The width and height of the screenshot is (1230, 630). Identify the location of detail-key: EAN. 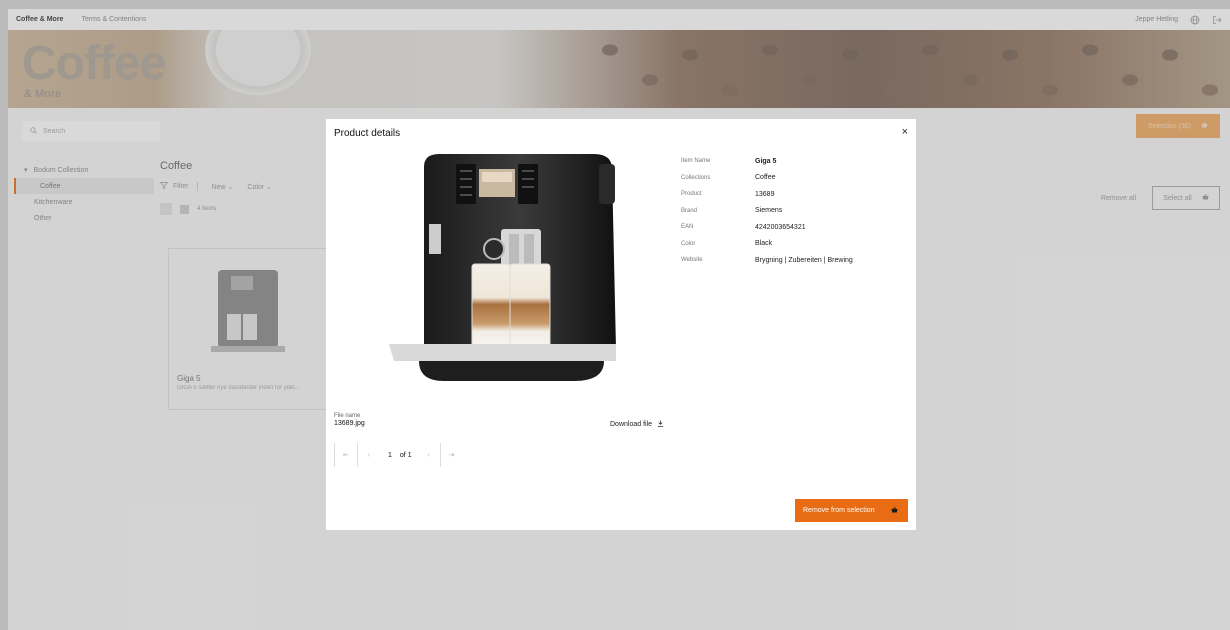
(687, 227).